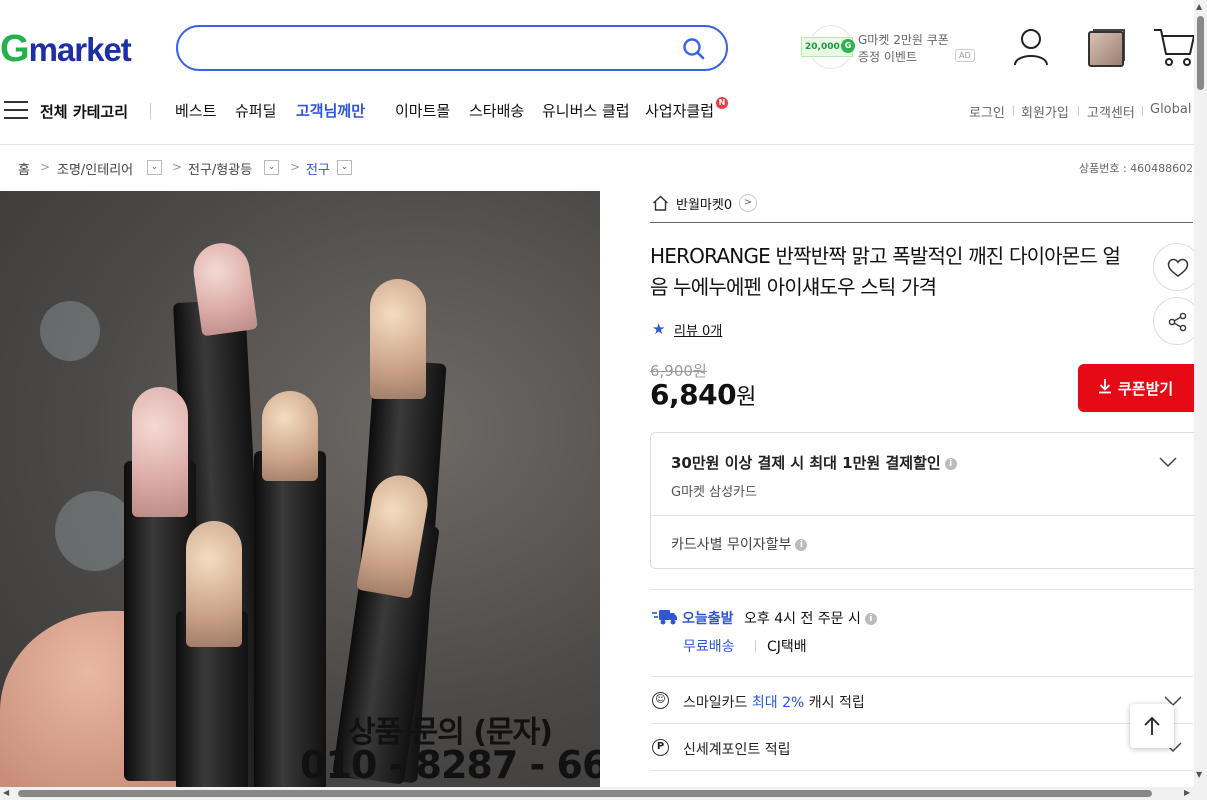 This screenshot has height=800, width=1207. Describe the element at coordinates (1187, 792) in the screenshot. I see `scroll-right-arrow-icon: ▶` at that location.